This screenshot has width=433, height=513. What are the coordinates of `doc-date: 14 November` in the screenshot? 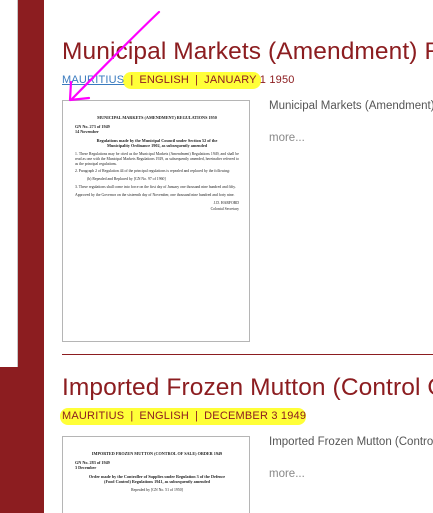 It's located at (87, 131).